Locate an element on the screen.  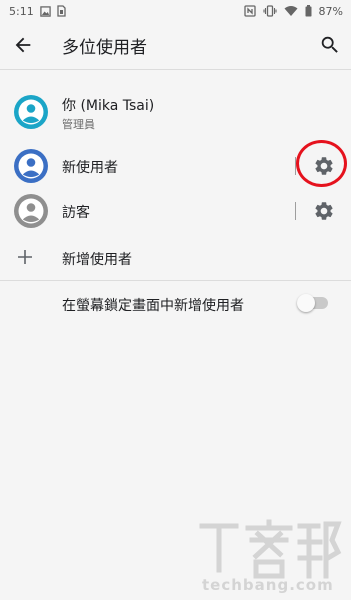
user-row-guest: 訪客 is located at coordinates (175, 211).